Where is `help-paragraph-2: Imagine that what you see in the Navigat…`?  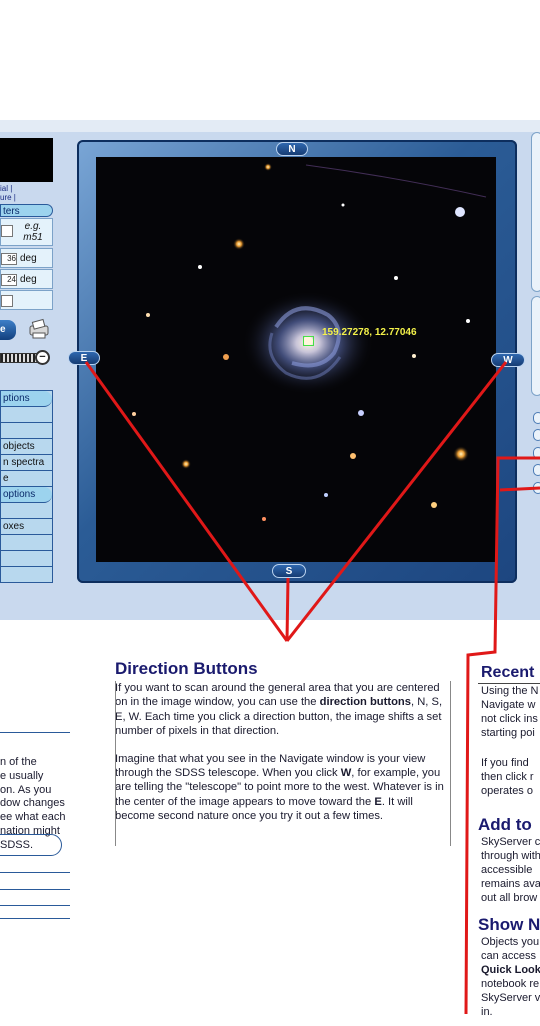 help-paragraph-2: Imagine that what you see in the Navigat… is located at coordinates (279, 787).